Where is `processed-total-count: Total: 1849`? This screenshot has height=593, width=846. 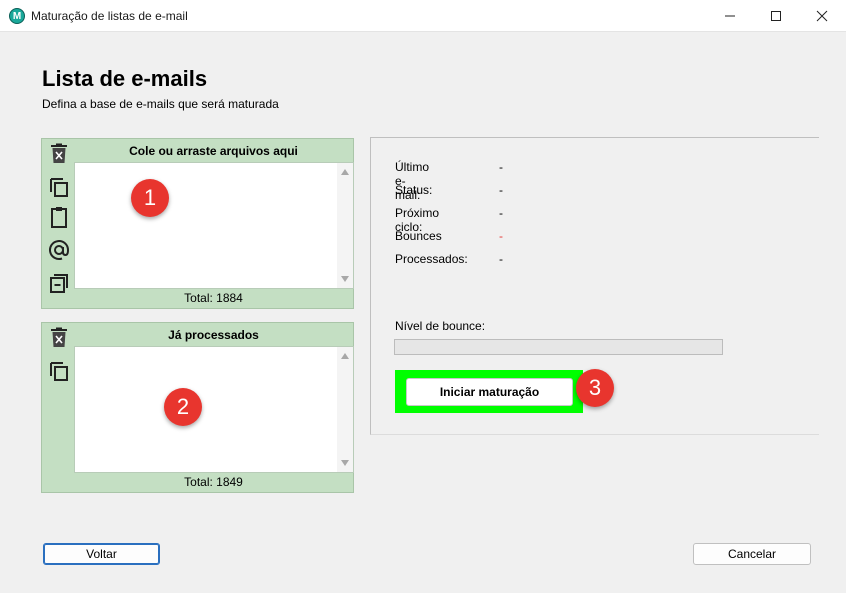 processed-total-count: Total: 1849 is located at coordinates (213, 482).